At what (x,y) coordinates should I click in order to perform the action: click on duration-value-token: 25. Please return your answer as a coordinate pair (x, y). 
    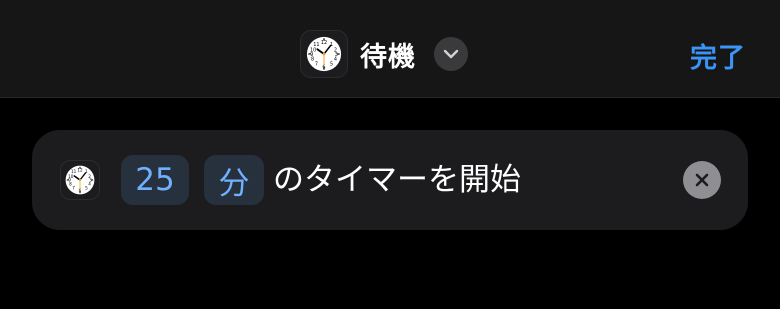
    Looking at the image, I should click on (155, 180).